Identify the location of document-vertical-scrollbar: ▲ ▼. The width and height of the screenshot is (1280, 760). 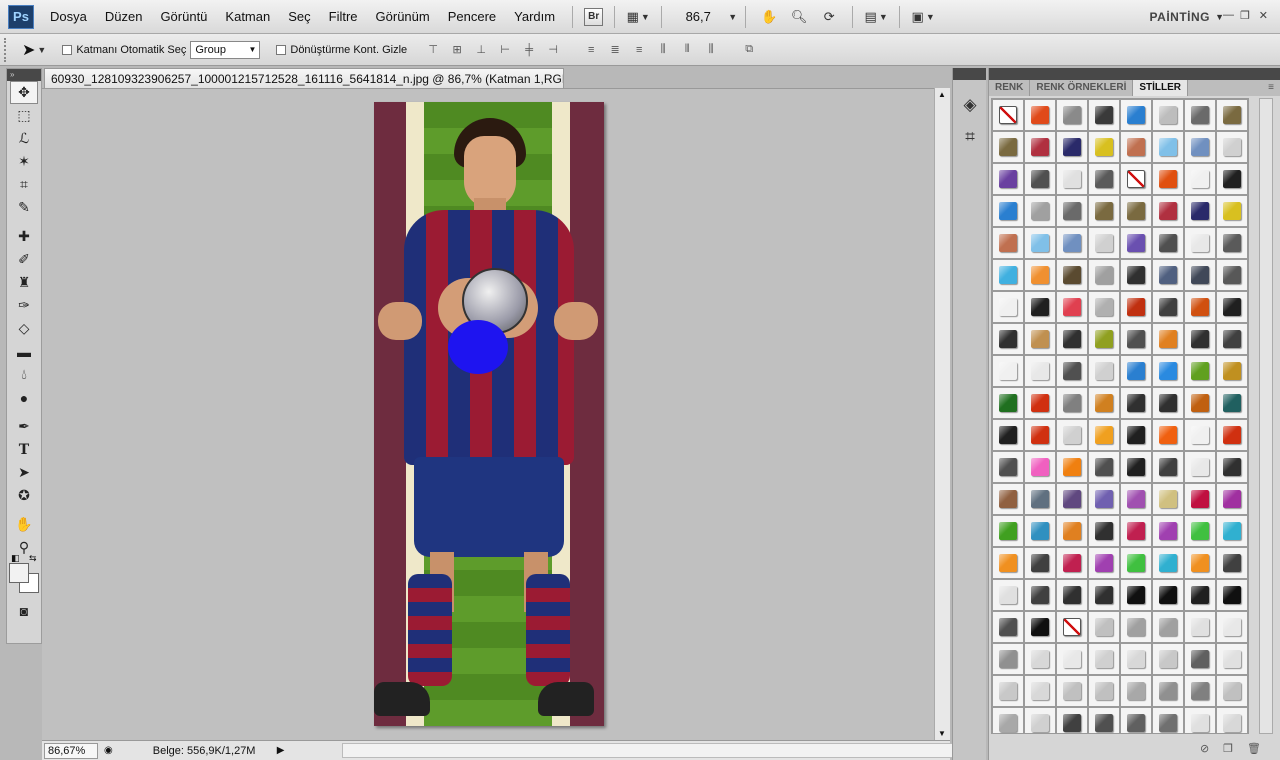
(942, 414).